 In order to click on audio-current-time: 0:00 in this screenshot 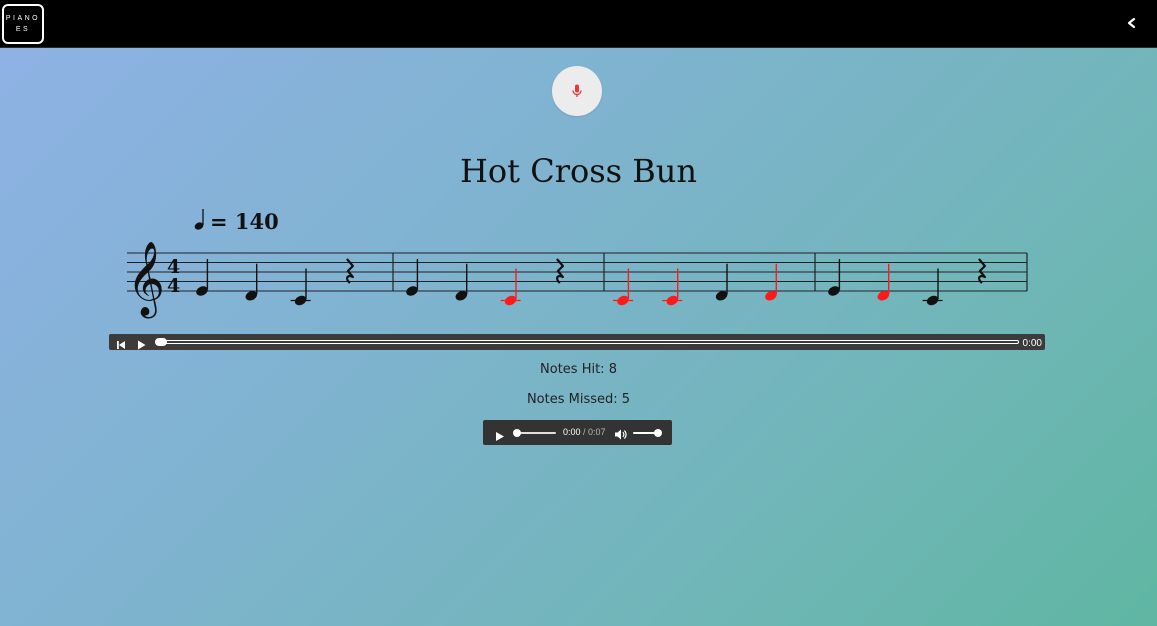, I will do `click(572, 432)`.